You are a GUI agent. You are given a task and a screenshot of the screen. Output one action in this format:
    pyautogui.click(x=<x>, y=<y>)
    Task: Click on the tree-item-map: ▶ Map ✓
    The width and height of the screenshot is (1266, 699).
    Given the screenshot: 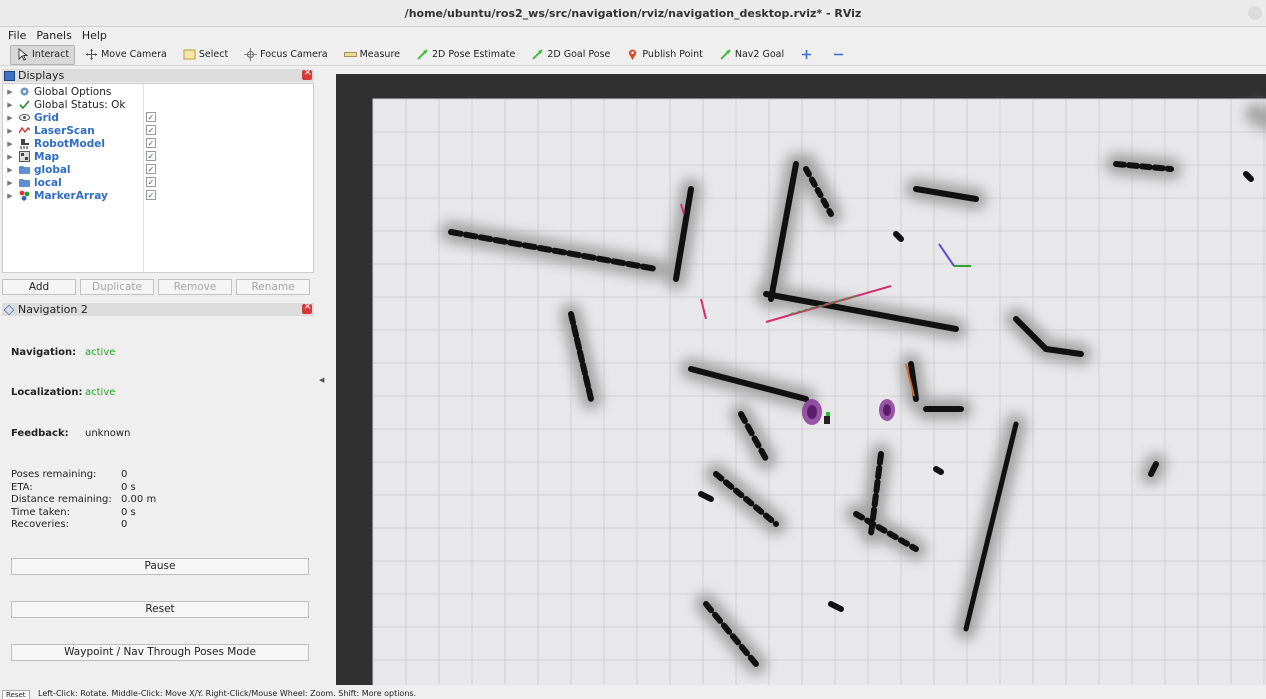 What is the action you would take?
    pyautogui.click(x=158, y=156)
    